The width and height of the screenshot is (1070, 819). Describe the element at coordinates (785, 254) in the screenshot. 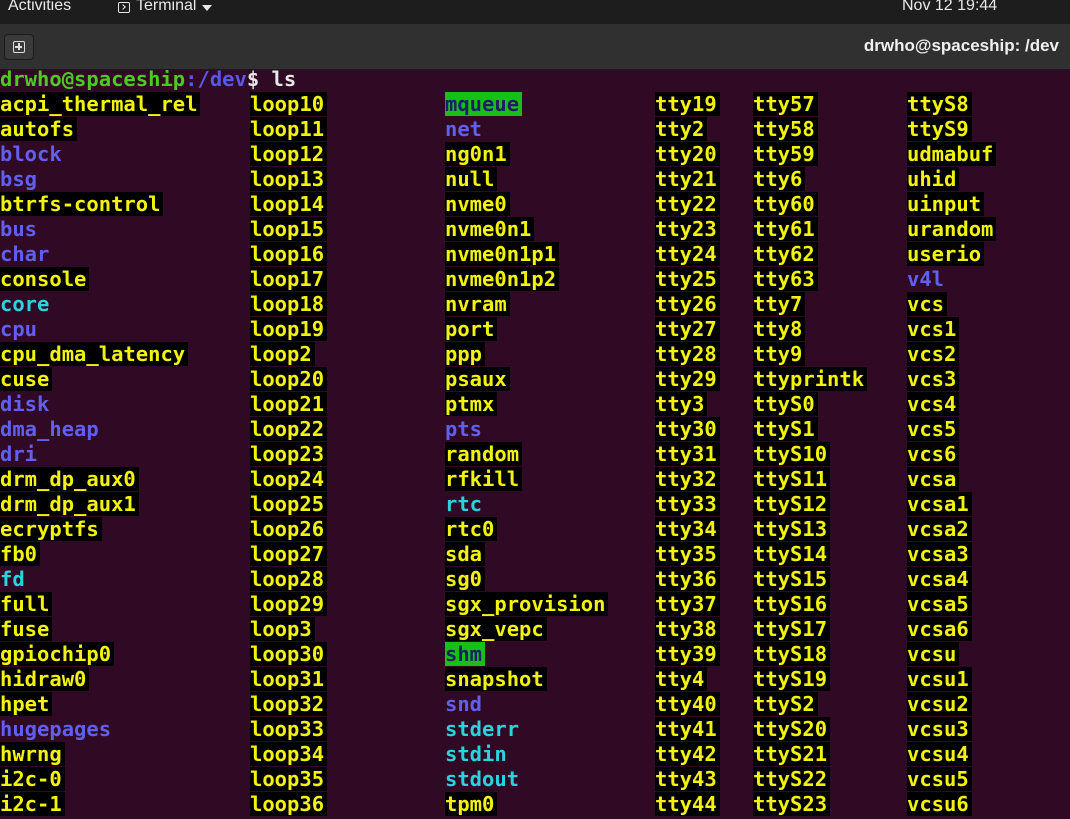

I see `ls-entry-name: tty62` at that location.